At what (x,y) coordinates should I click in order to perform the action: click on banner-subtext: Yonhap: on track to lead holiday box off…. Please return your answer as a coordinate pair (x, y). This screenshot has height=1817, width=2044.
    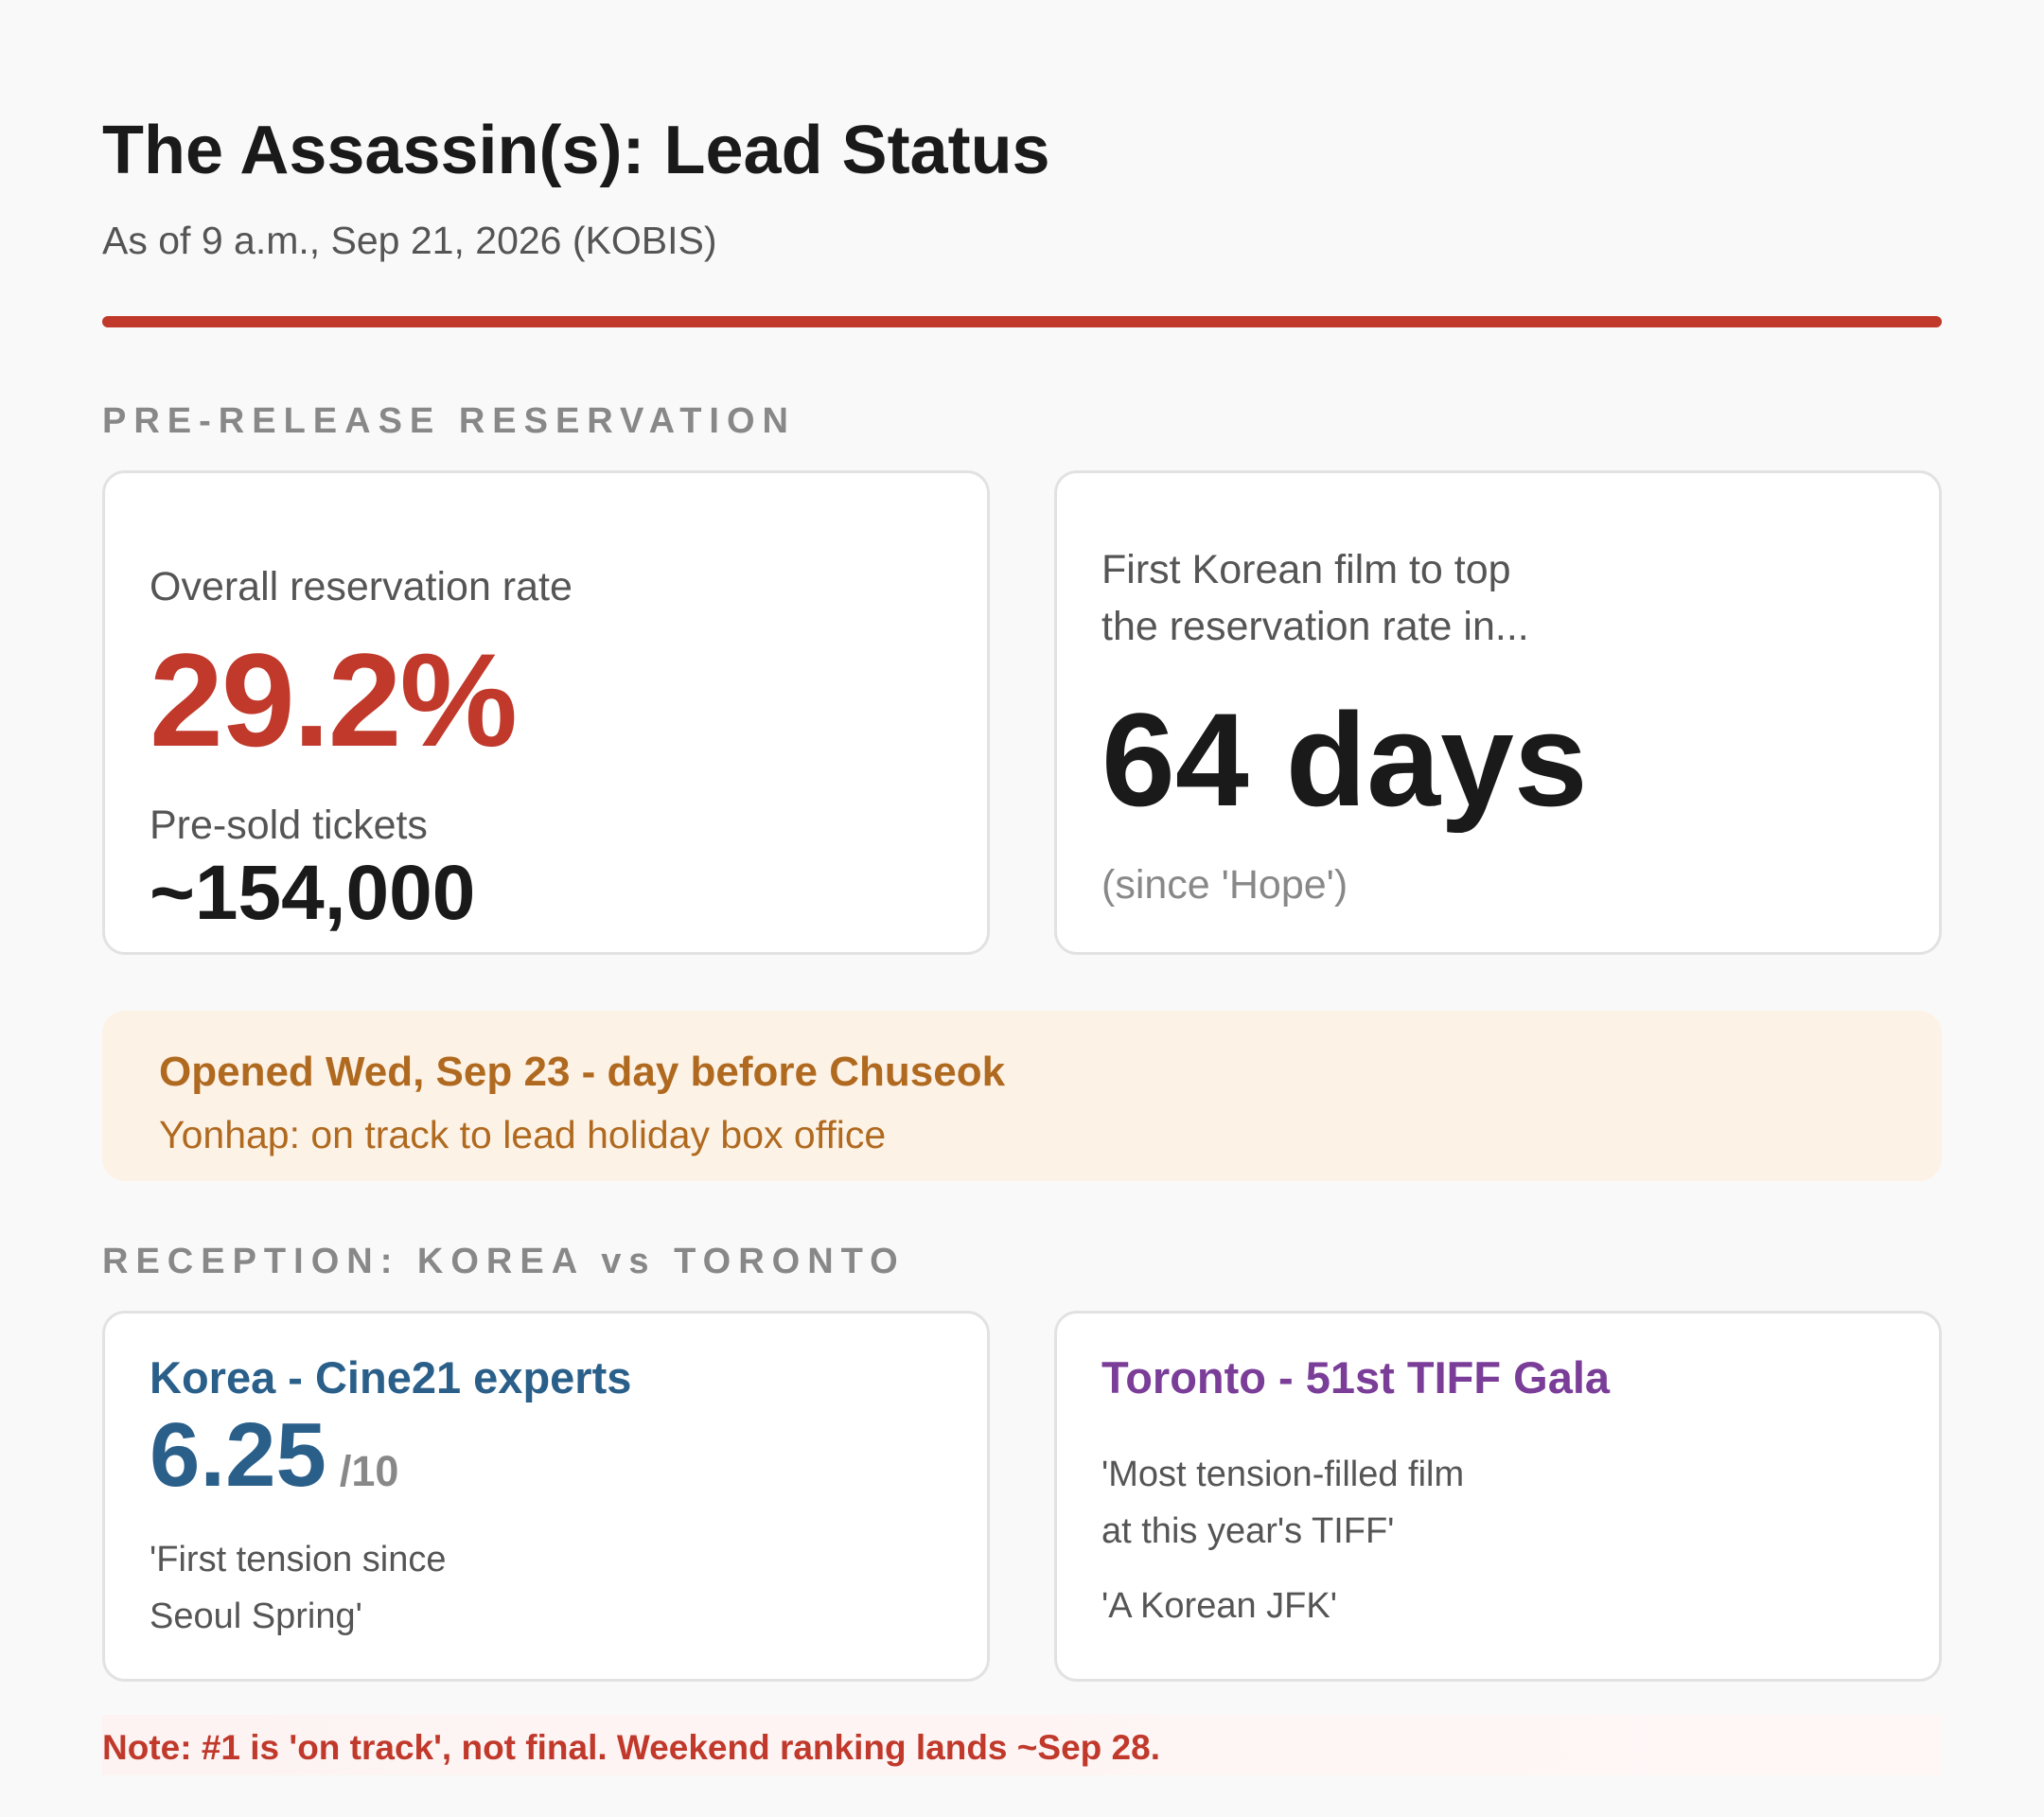
    Looking at the image, I should click on (523, 1134).